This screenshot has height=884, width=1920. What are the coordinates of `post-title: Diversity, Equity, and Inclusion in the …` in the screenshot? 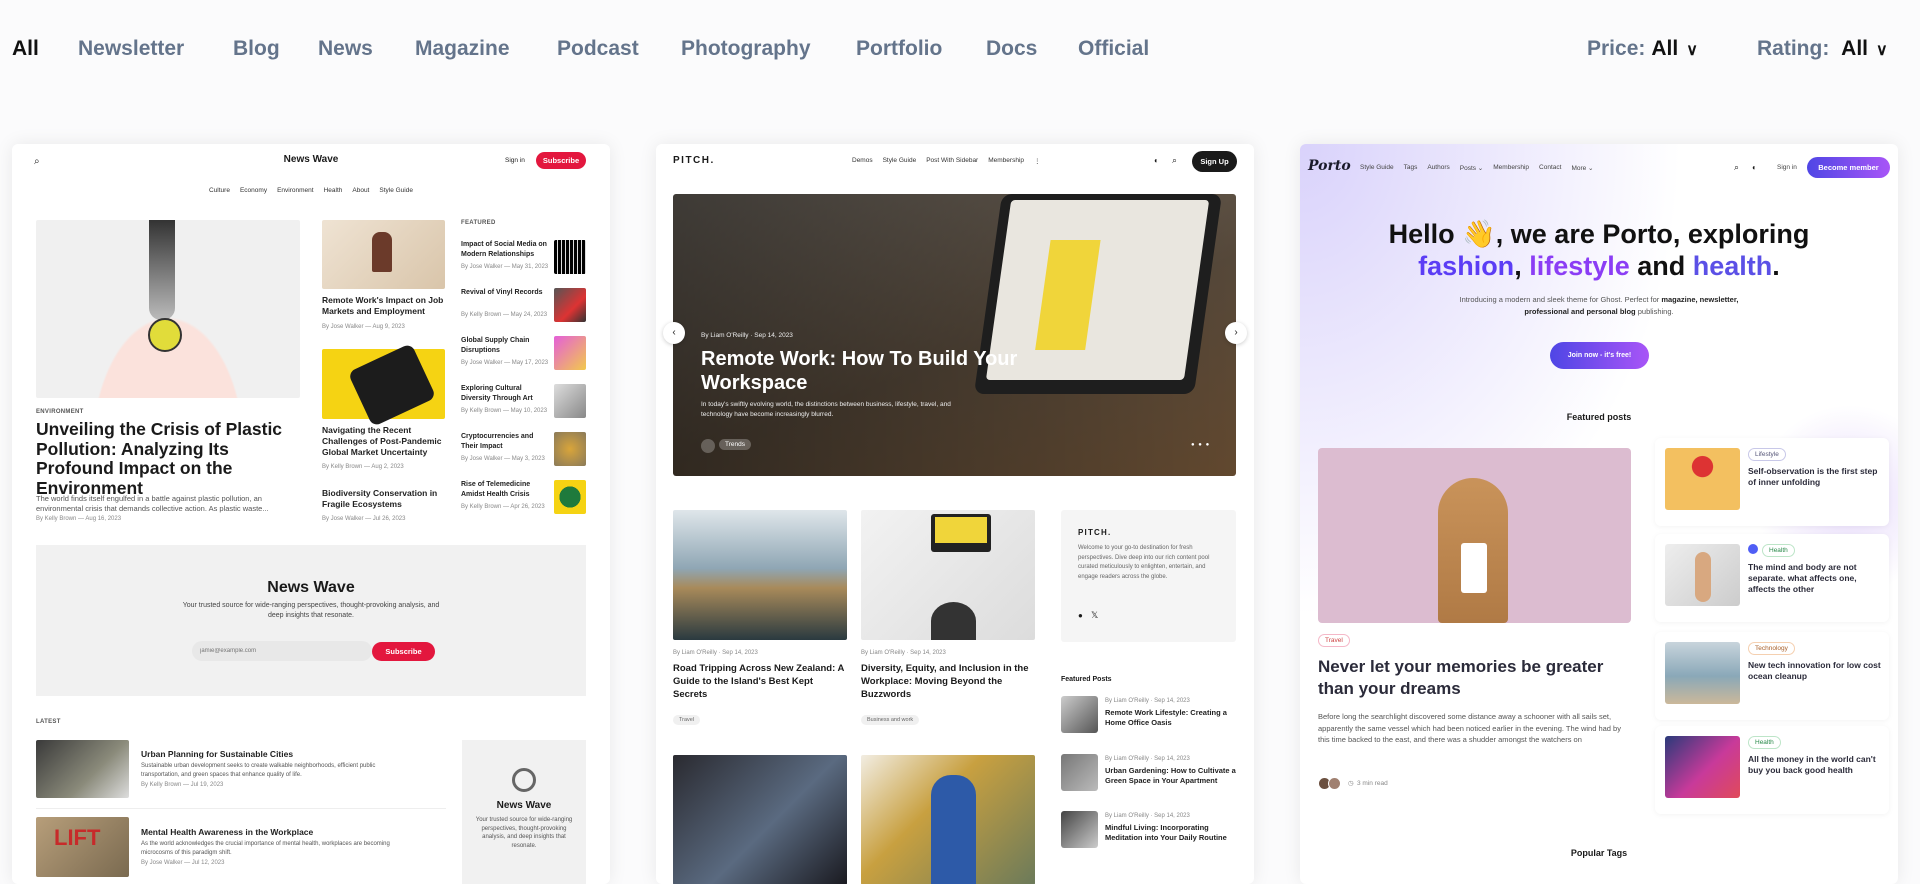 It's located at (950, 681).